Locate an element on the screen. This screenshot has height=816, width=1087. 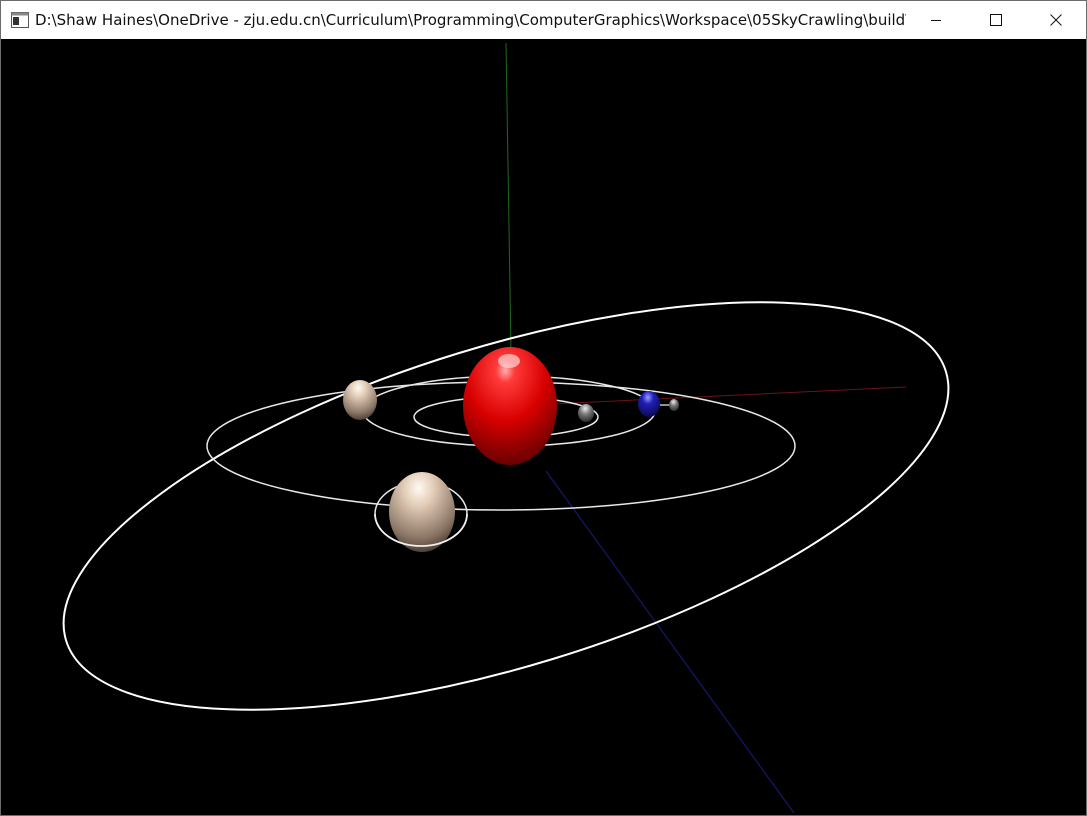
maximize-icon is located at coordinates (996, 20).